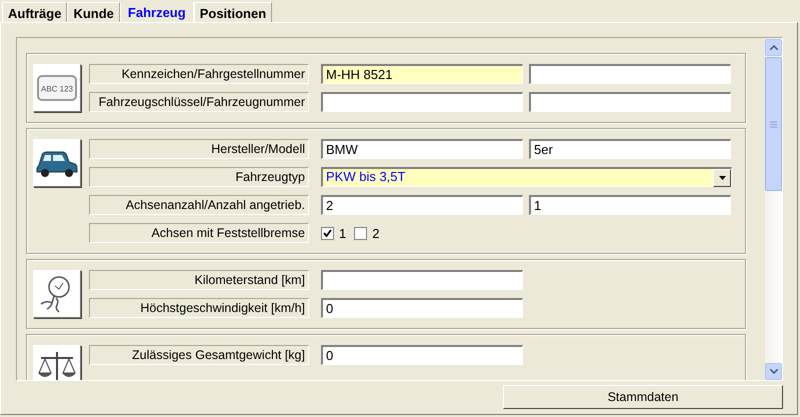  I want to click on scroll-thumb, so click(773, 124).